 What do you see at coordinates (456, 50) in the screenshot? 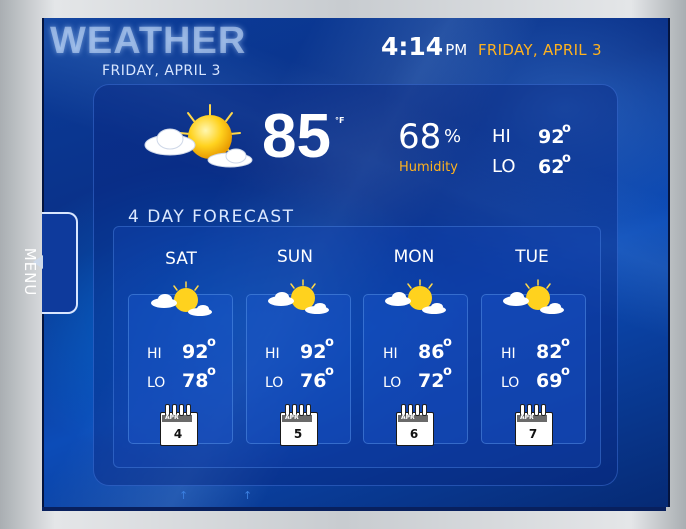
I see `clock-ampm: PM` at bounding box center [456, 50].